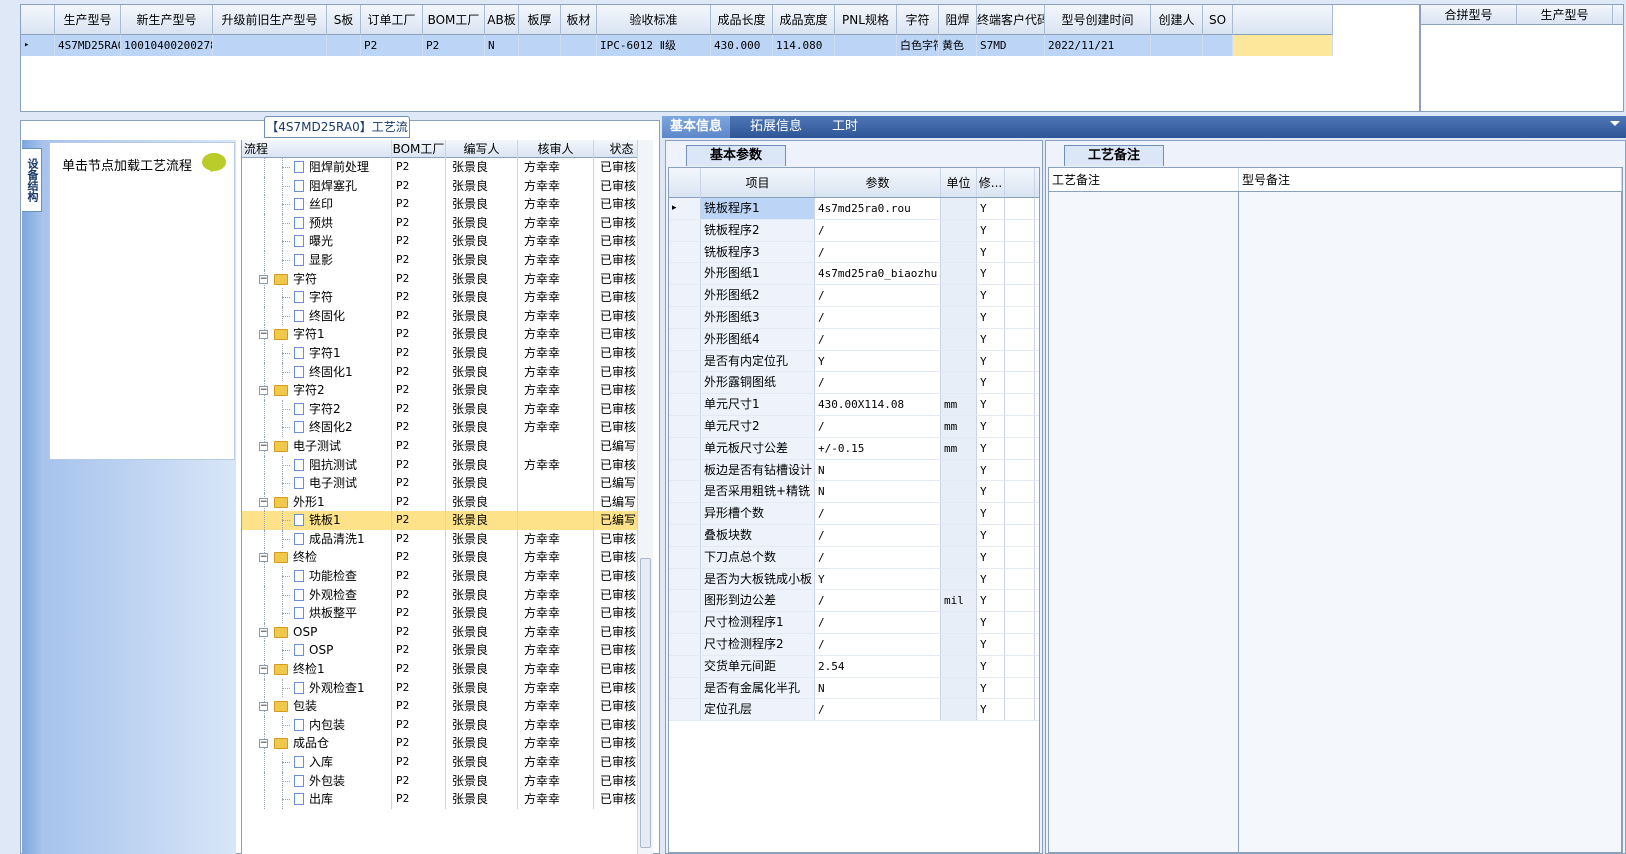 Image resolution: width=1626 pixels, height=854 pixels. I want to click on tree-row: − OSP P2 张景良 方幸幸 已审核, so click(447, 632).